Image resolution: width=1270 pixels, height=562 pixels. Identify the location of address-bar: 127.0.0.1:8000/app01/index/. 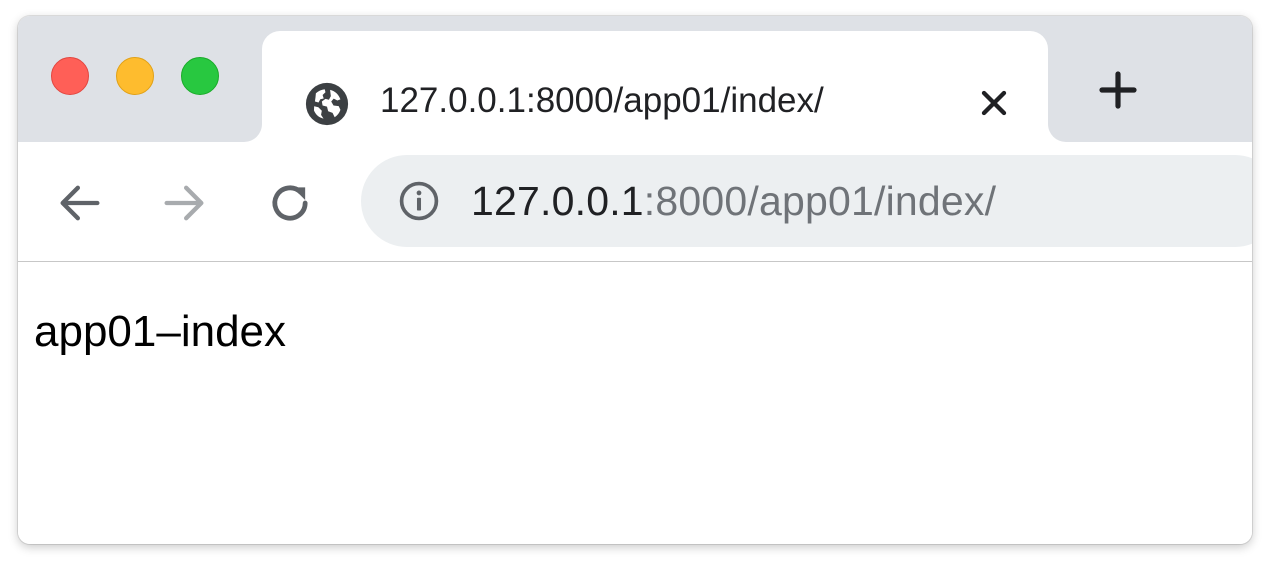
(806, 201).